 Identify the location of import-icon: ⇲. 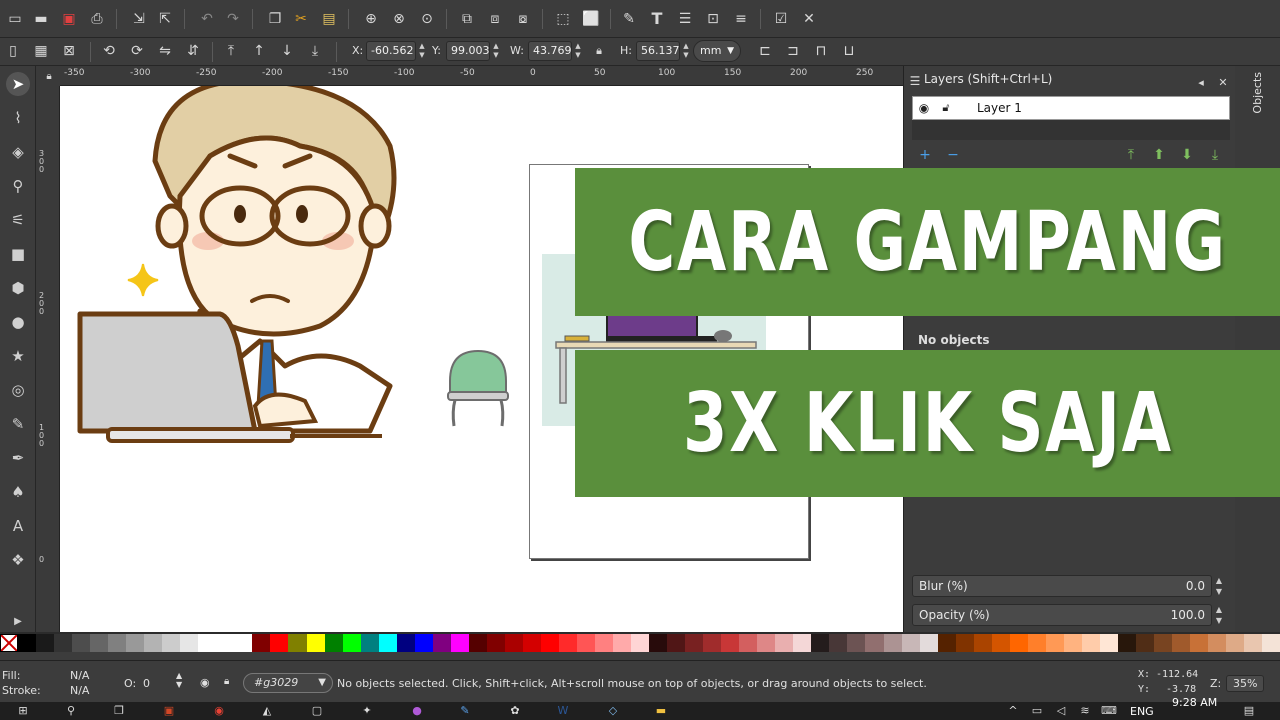
(139, 19).